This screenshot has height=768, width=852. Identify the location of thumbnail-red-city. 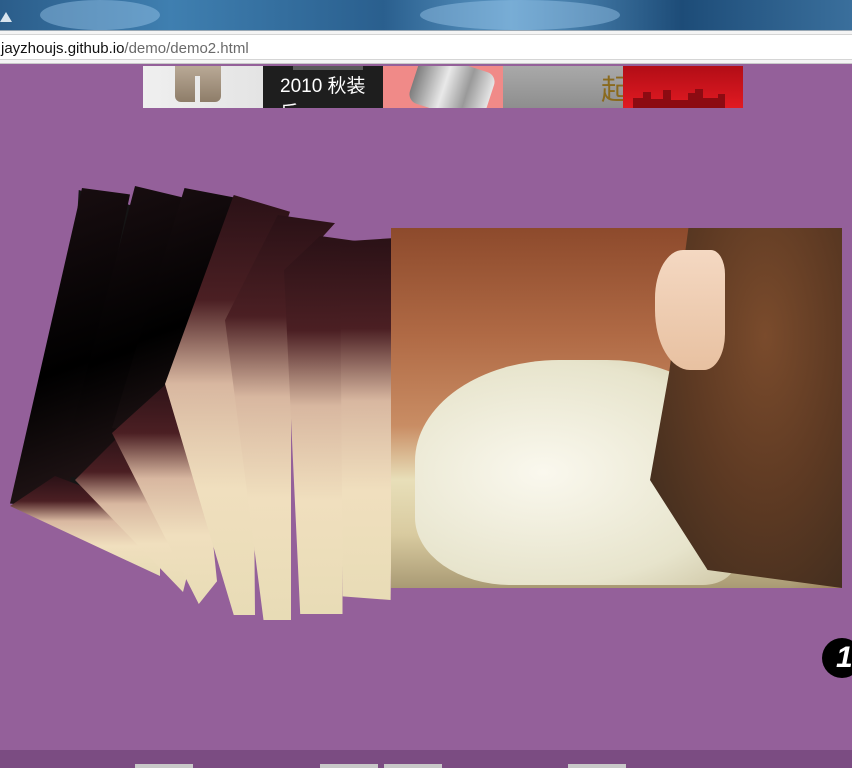
(683, 87).